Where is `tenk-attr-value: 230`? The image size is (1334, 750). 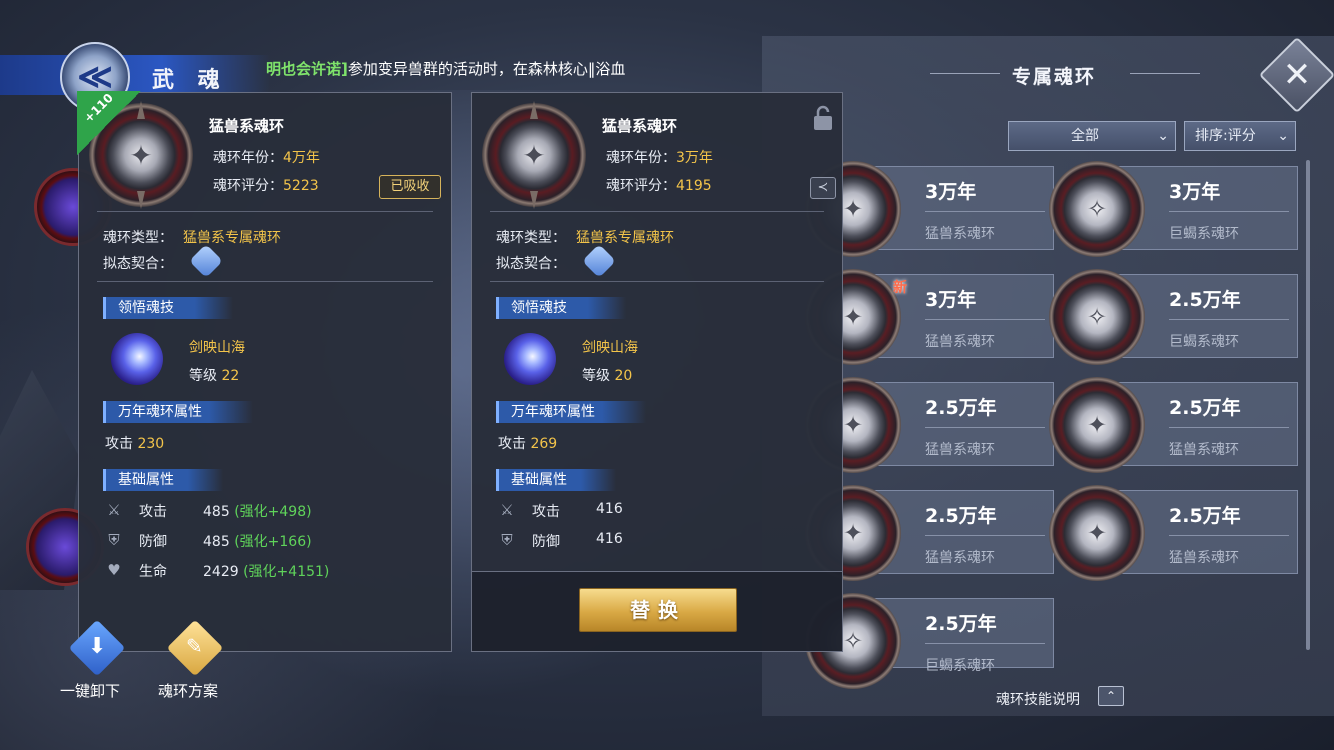 tenk-attr-value: 230 is located at coordinates (151, 444).